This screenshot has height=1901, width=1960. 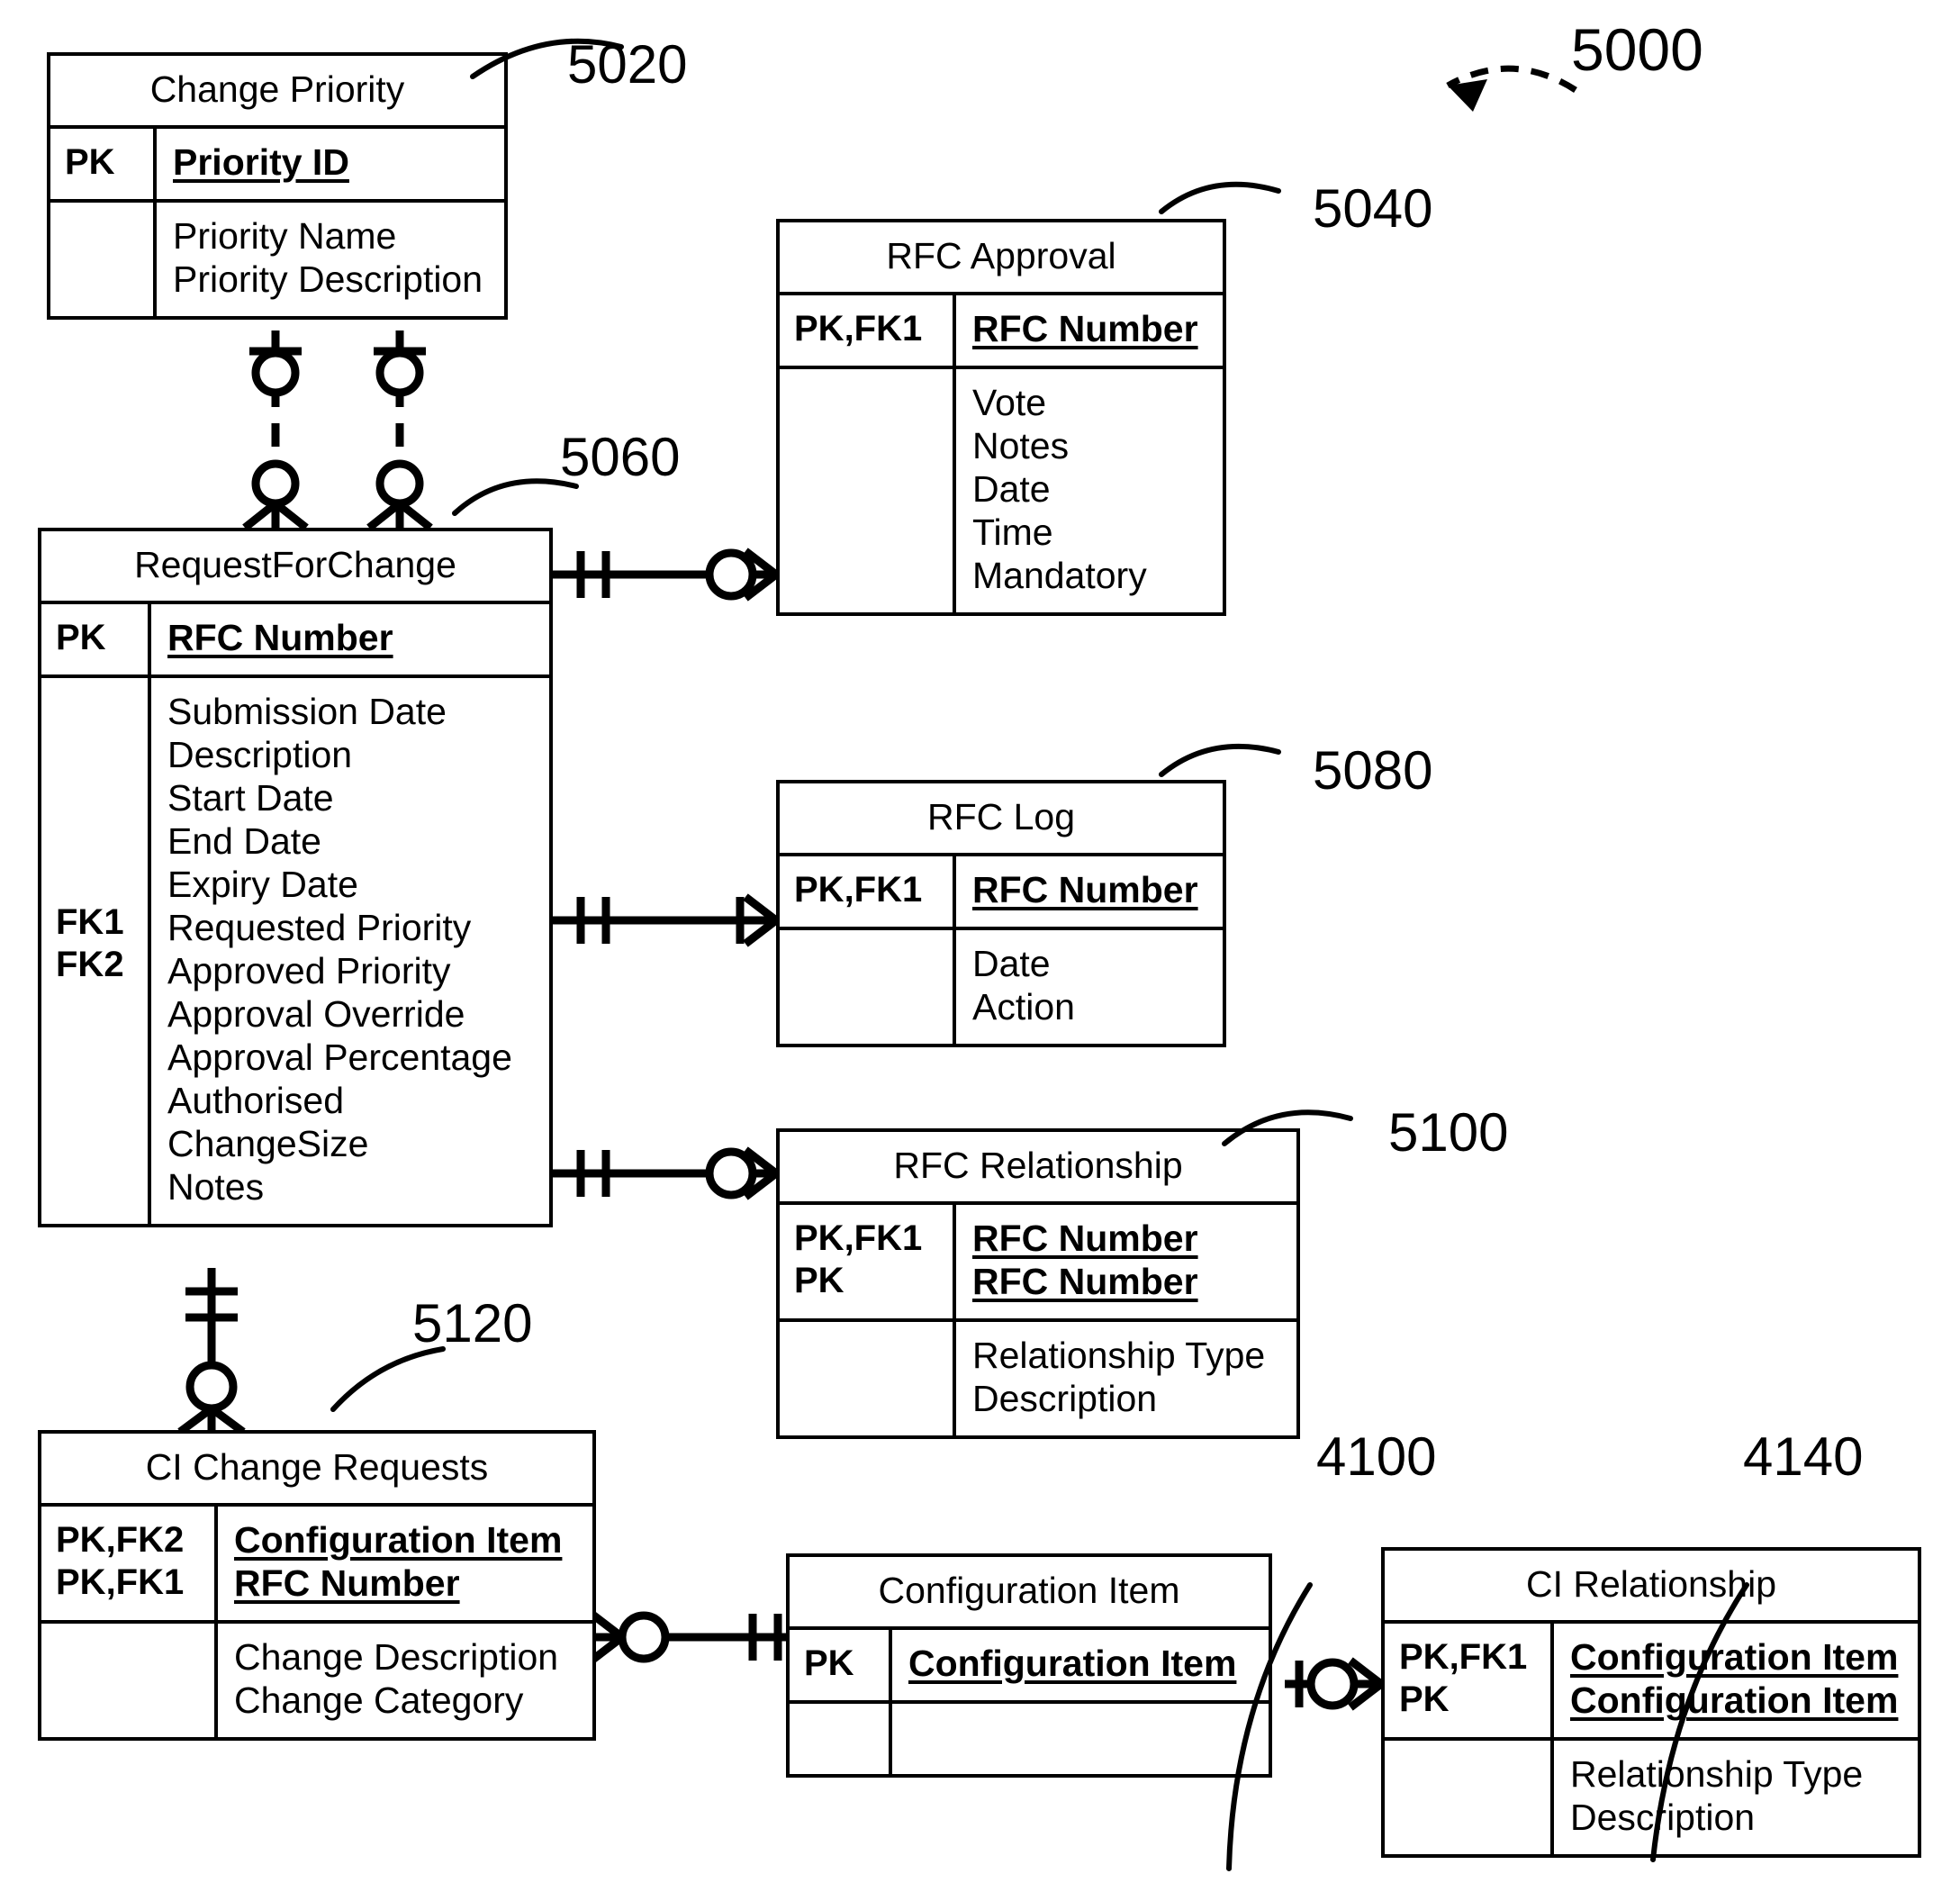 What do you see at coordinates (665, 575) in the screenshot?
I see `connector-rfc-approval` at bounding box center [665, 575].